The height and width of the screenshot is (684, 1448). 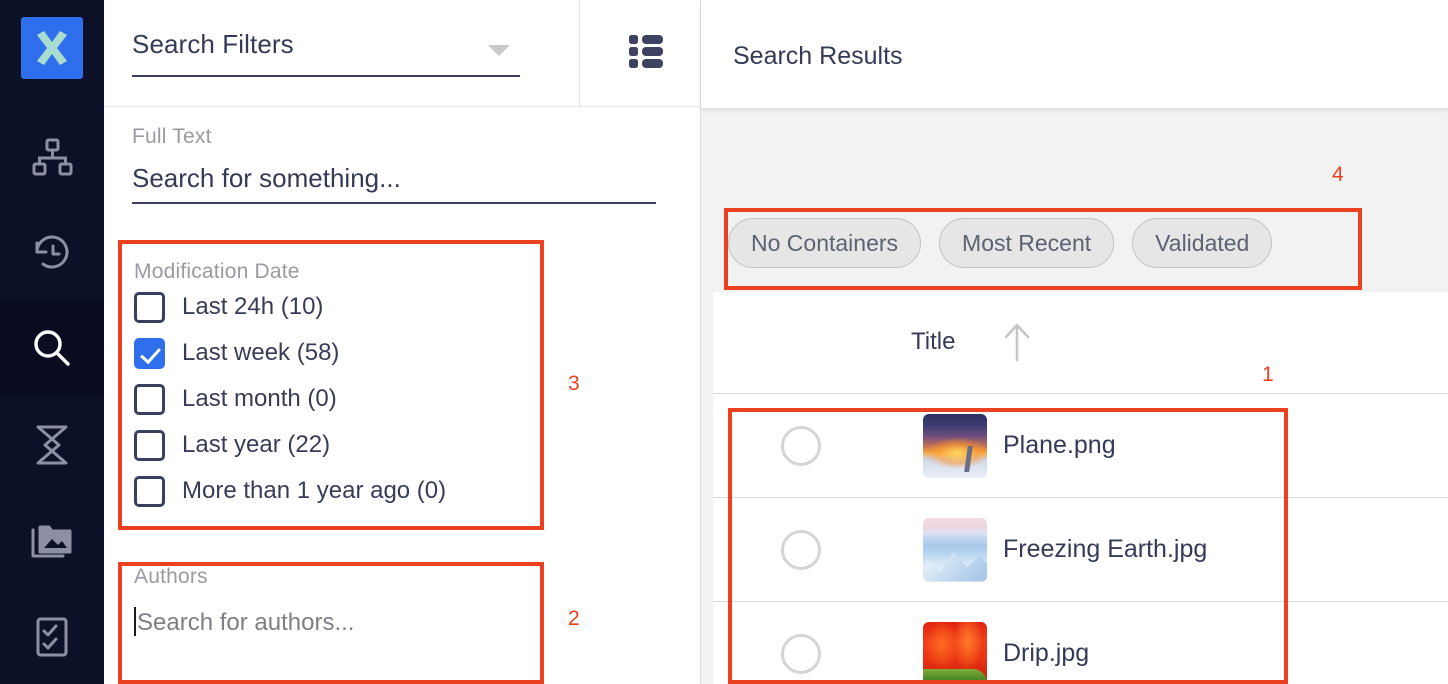 I want to click on full-text-label: Full Text, so click(x=172, y=136).